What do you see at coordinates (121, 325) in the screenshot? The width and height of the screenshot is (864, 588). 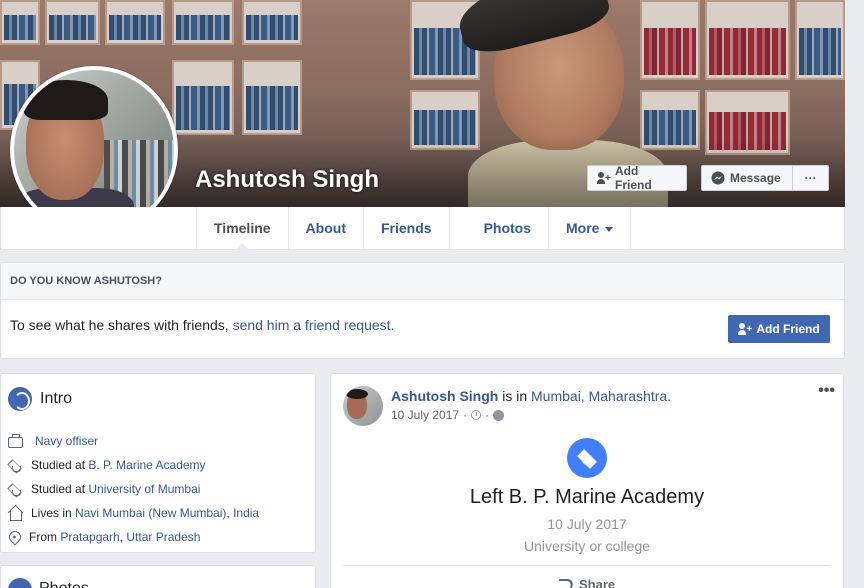 I see `do-you-know-prefix: To see what he shares with friends,` at bounding box center [121, 325].